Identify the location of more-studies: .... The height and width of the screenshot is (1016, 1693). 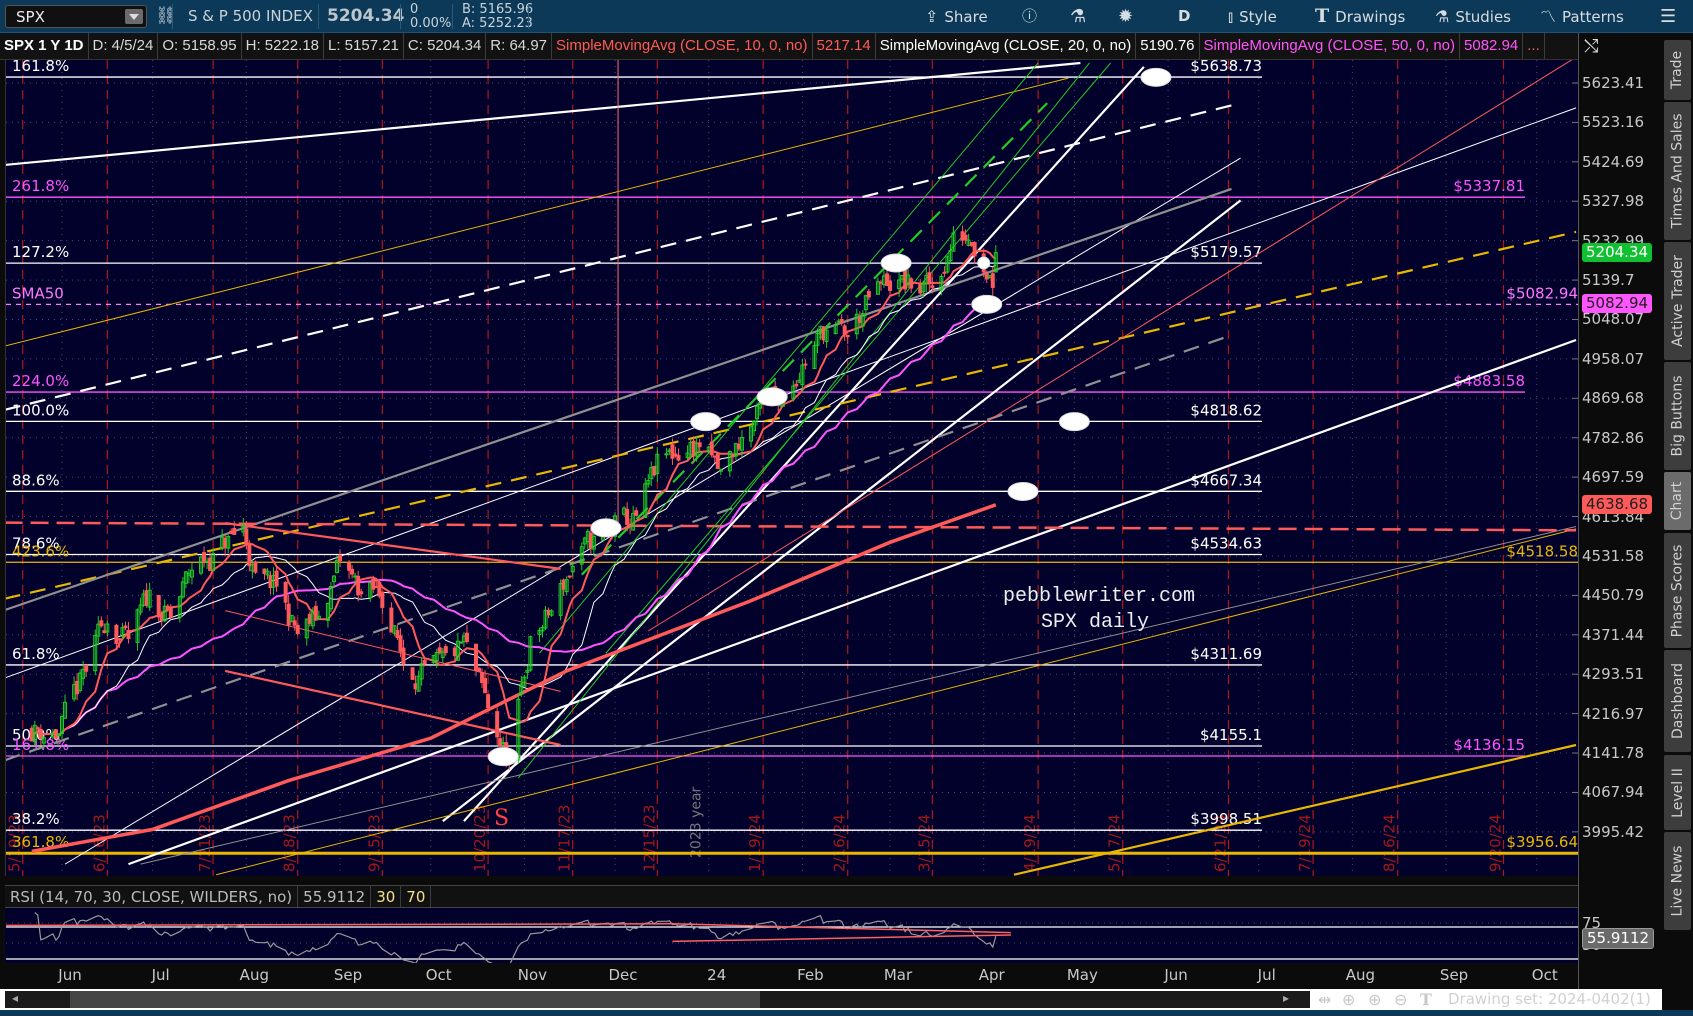
(1534, 46).